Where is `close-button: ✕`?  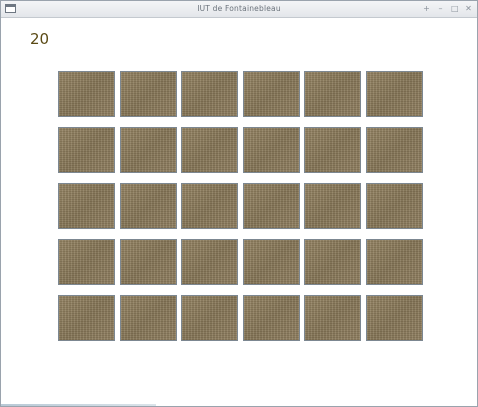 close-button: ✕ is located at coordinates (468, 9).